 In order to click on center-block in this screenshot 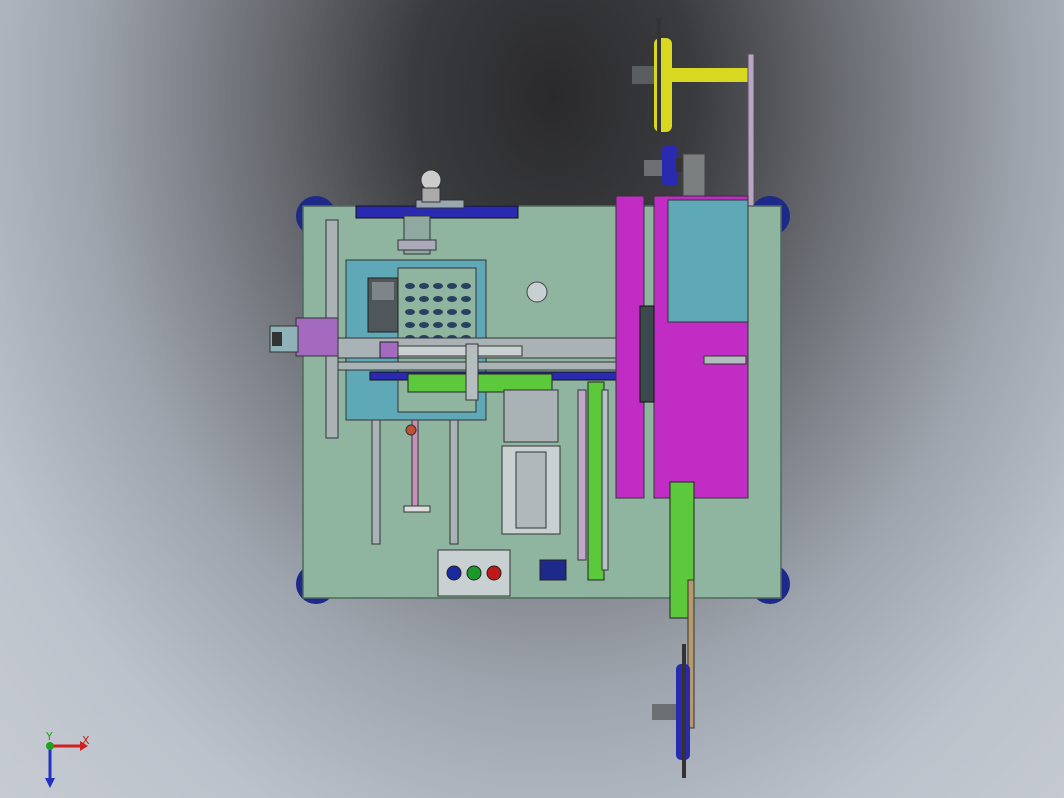, I will do `click(531, 416)`.